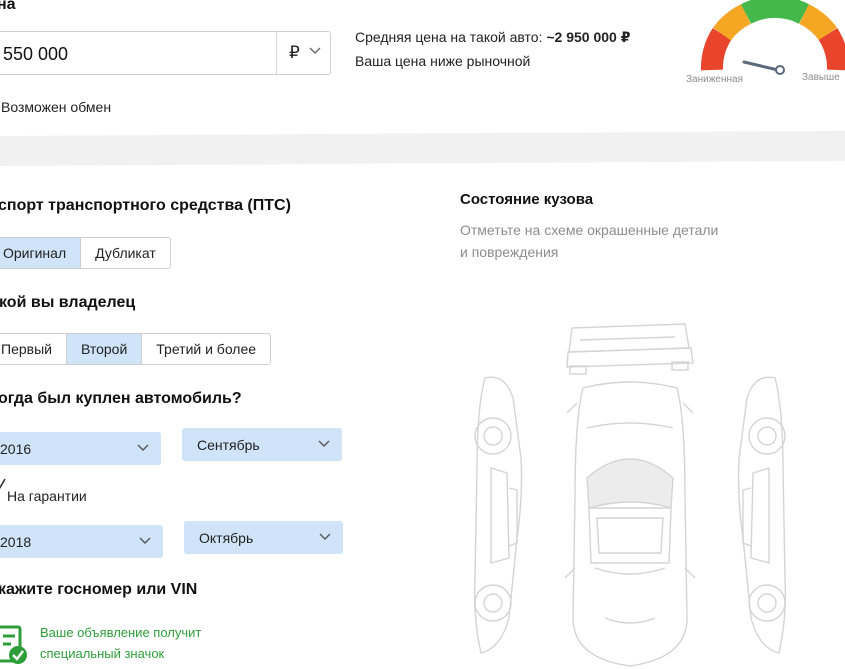 This screenshot has width=845, height=669. Describe the element at coordinates (443, 61) in the screenshot. I see `price-verdict: Ваша цена ниже рыночной` at that location.